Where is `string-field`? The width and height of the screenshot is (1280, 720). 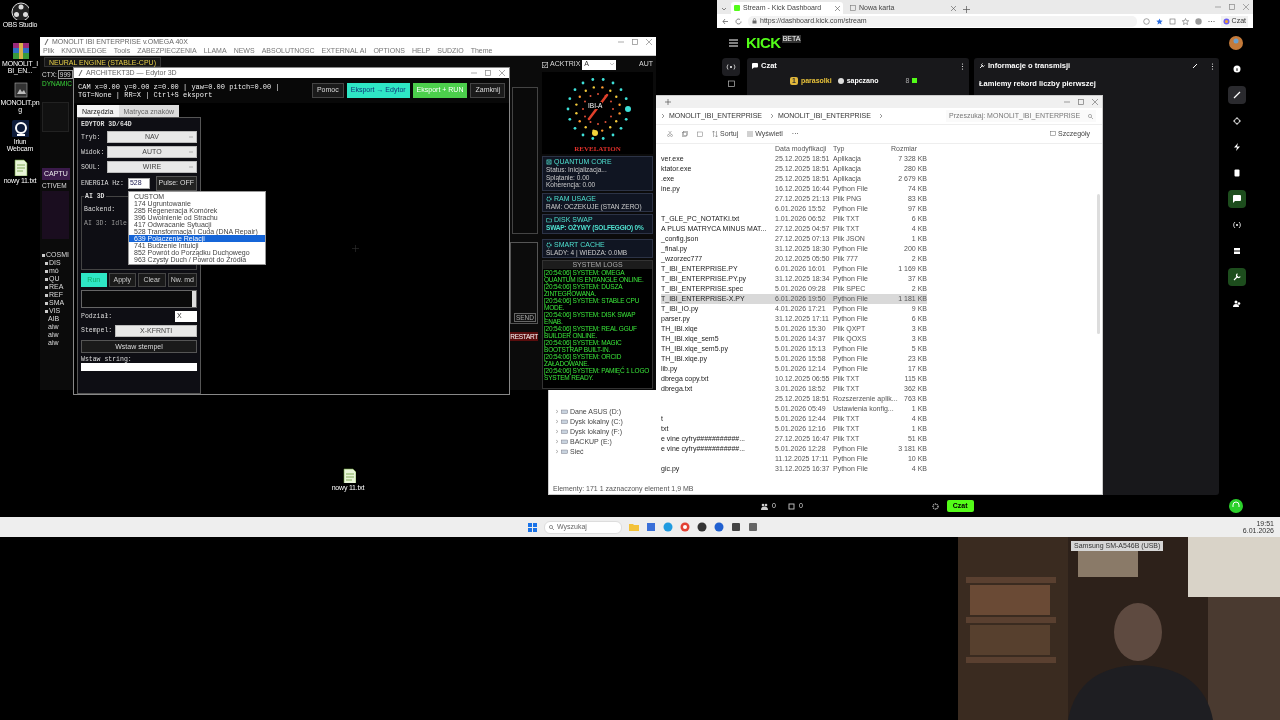 string-field is located at coordinates (139, 367).